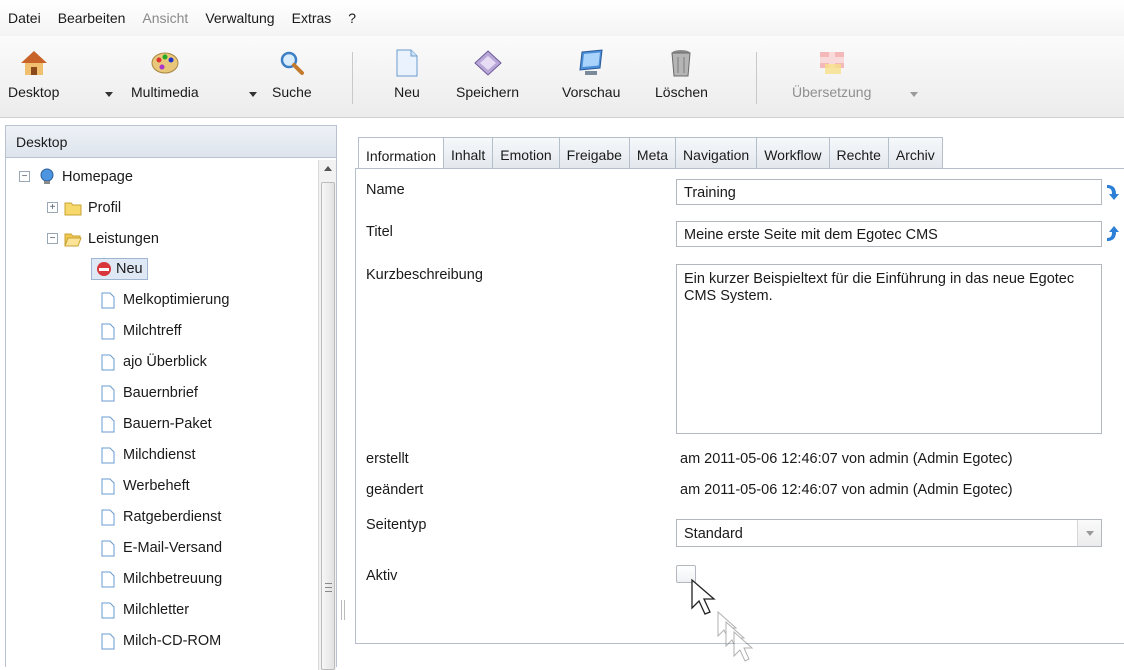 The height and width of the screenshot is (670, 1124). What do you see at coordinates (33, 79) in the screenshot?
I see `desktop-button: Desktop` at bounding box center [33, 79].